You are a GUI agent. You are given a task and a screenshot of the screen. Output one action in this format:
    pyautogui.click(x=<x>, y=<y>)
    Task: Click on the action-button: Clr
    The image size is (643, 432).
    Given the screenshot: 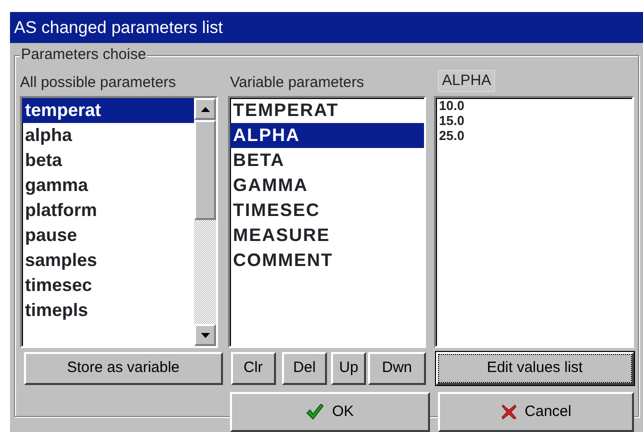 What is the action you would take?
    pyautogui.click(x=253, y=368)
    